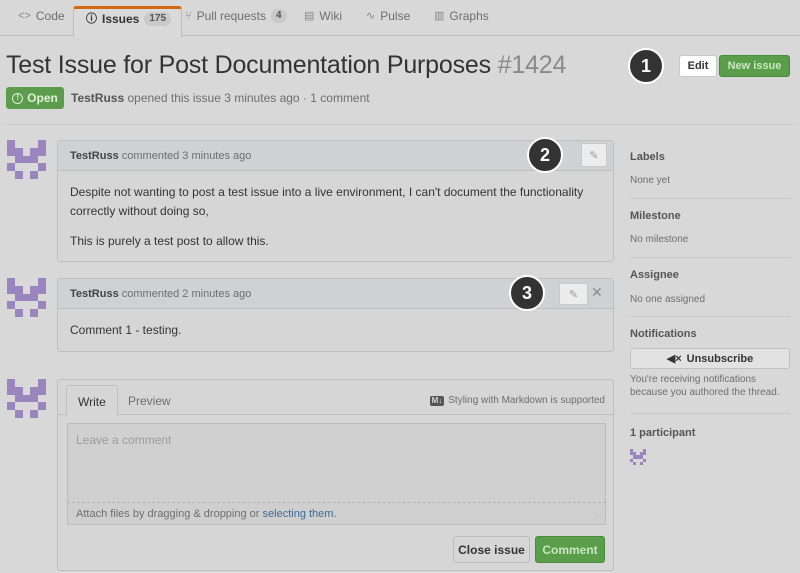 The image size is (800, 573). I want to click on mute-icon: ◀×, so click(674, 359).